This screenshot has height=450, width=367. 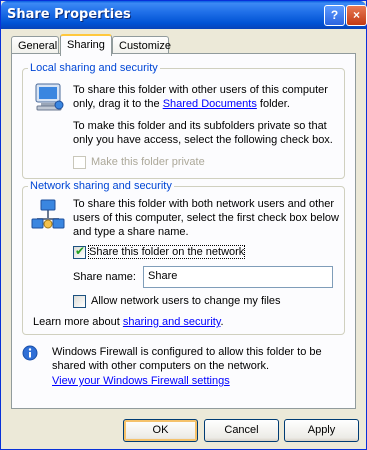 I want to click on network-share-icon, so click(x=48, y=216).